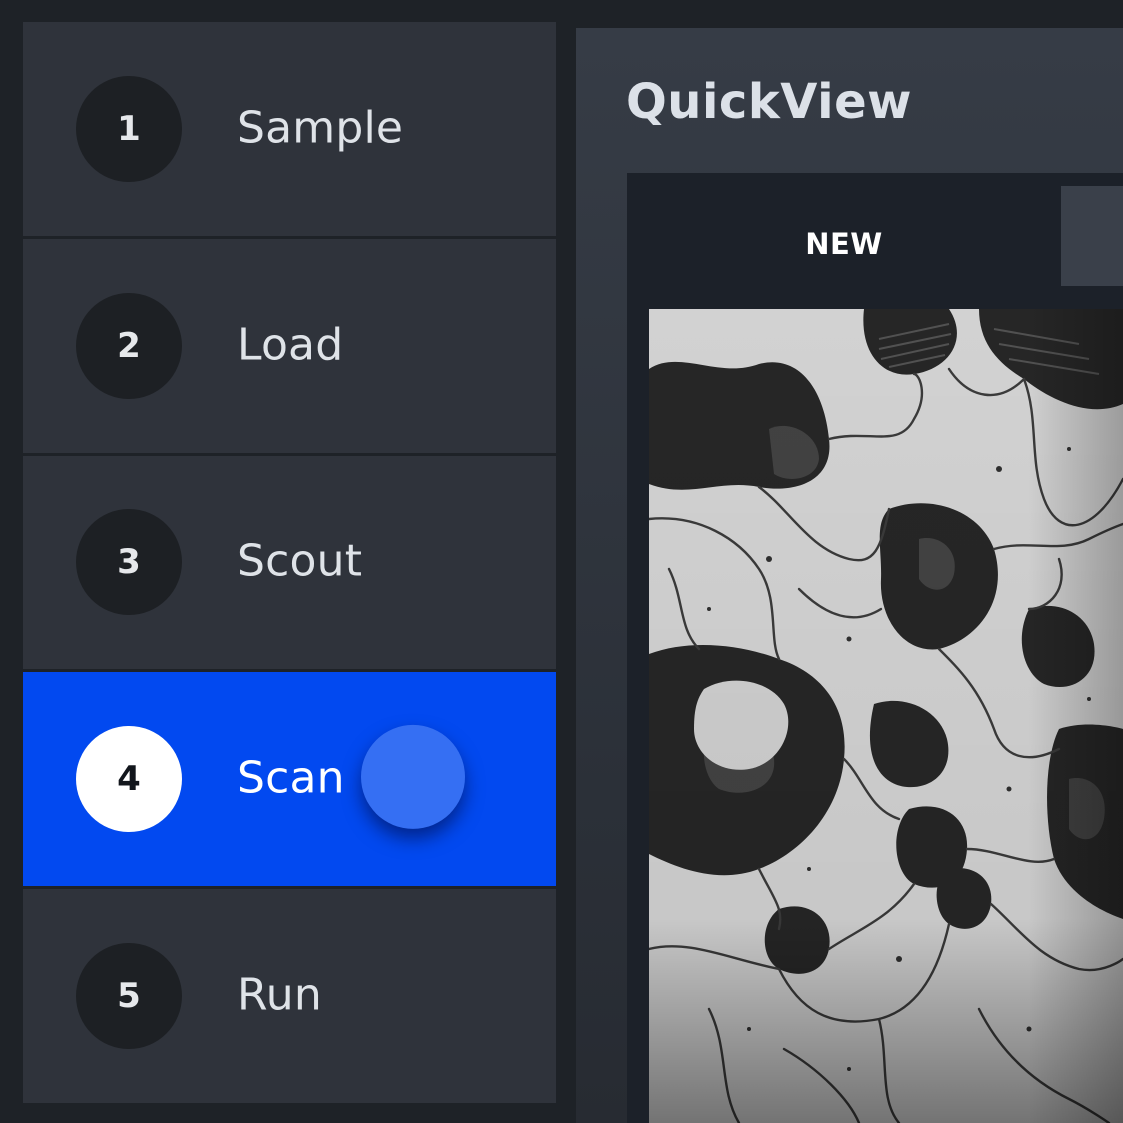  What do you see at coordinates (769, 102) in the screenshot?
I see `app-title: QuickView` at bounding box center [769, 102].